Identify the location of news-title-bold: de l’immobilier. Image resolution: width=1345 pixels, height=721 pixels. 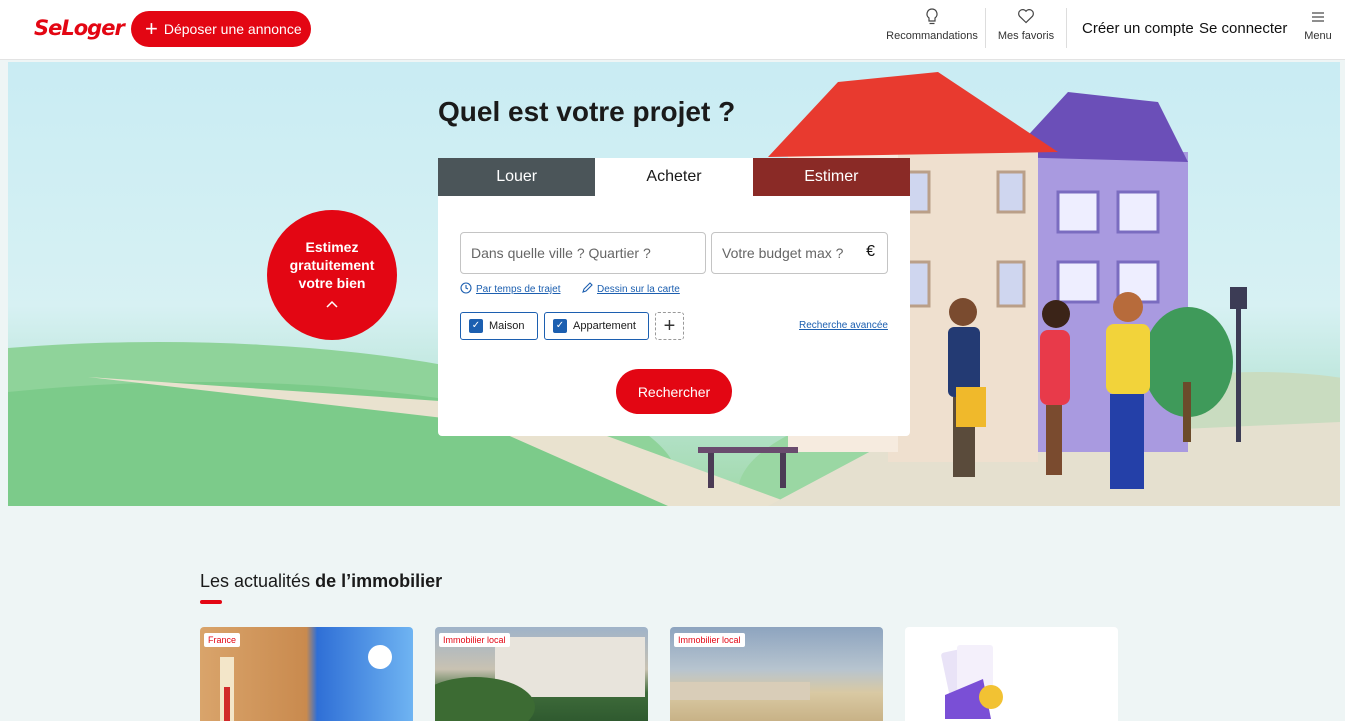
(379, 581).